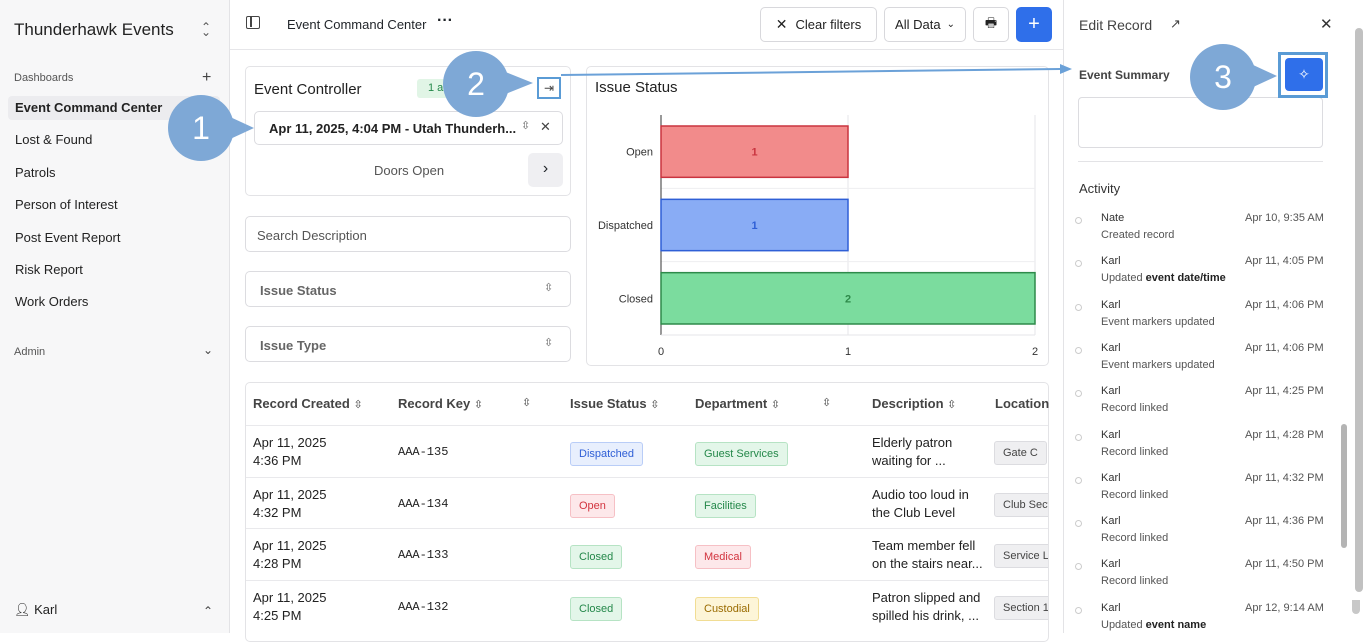  What do you see at coordinates (1284, 391) in the screenshot?
I see `activity-time: Apr 11, 4:25 PM` at bounding box center [1284, 391].